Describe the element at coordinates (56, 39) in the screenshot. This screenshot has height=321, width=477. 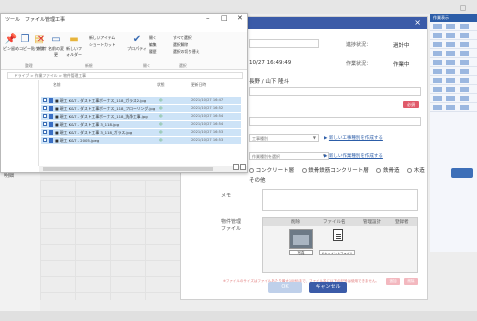
I see `rename-icon: ▭` at that location.